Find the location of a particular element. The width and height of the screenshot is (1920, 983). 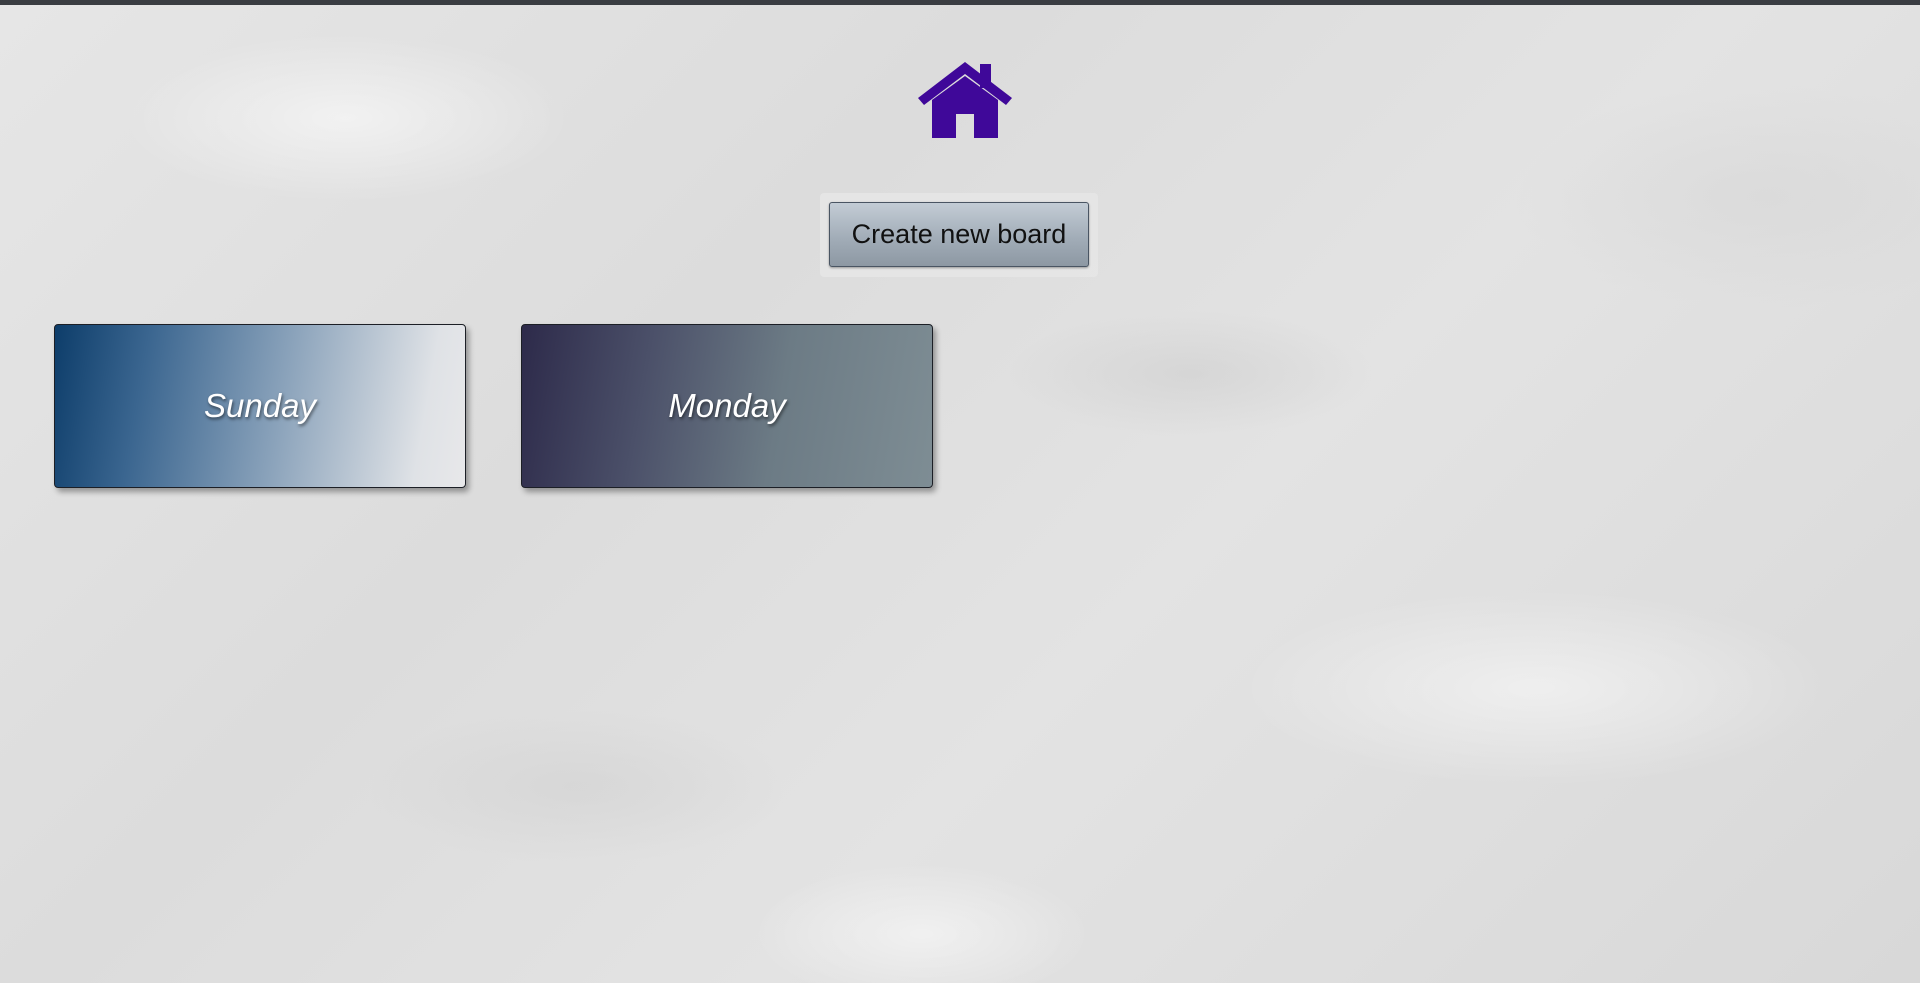

create-board-button: Create new board is located at coordinates (959, 234).